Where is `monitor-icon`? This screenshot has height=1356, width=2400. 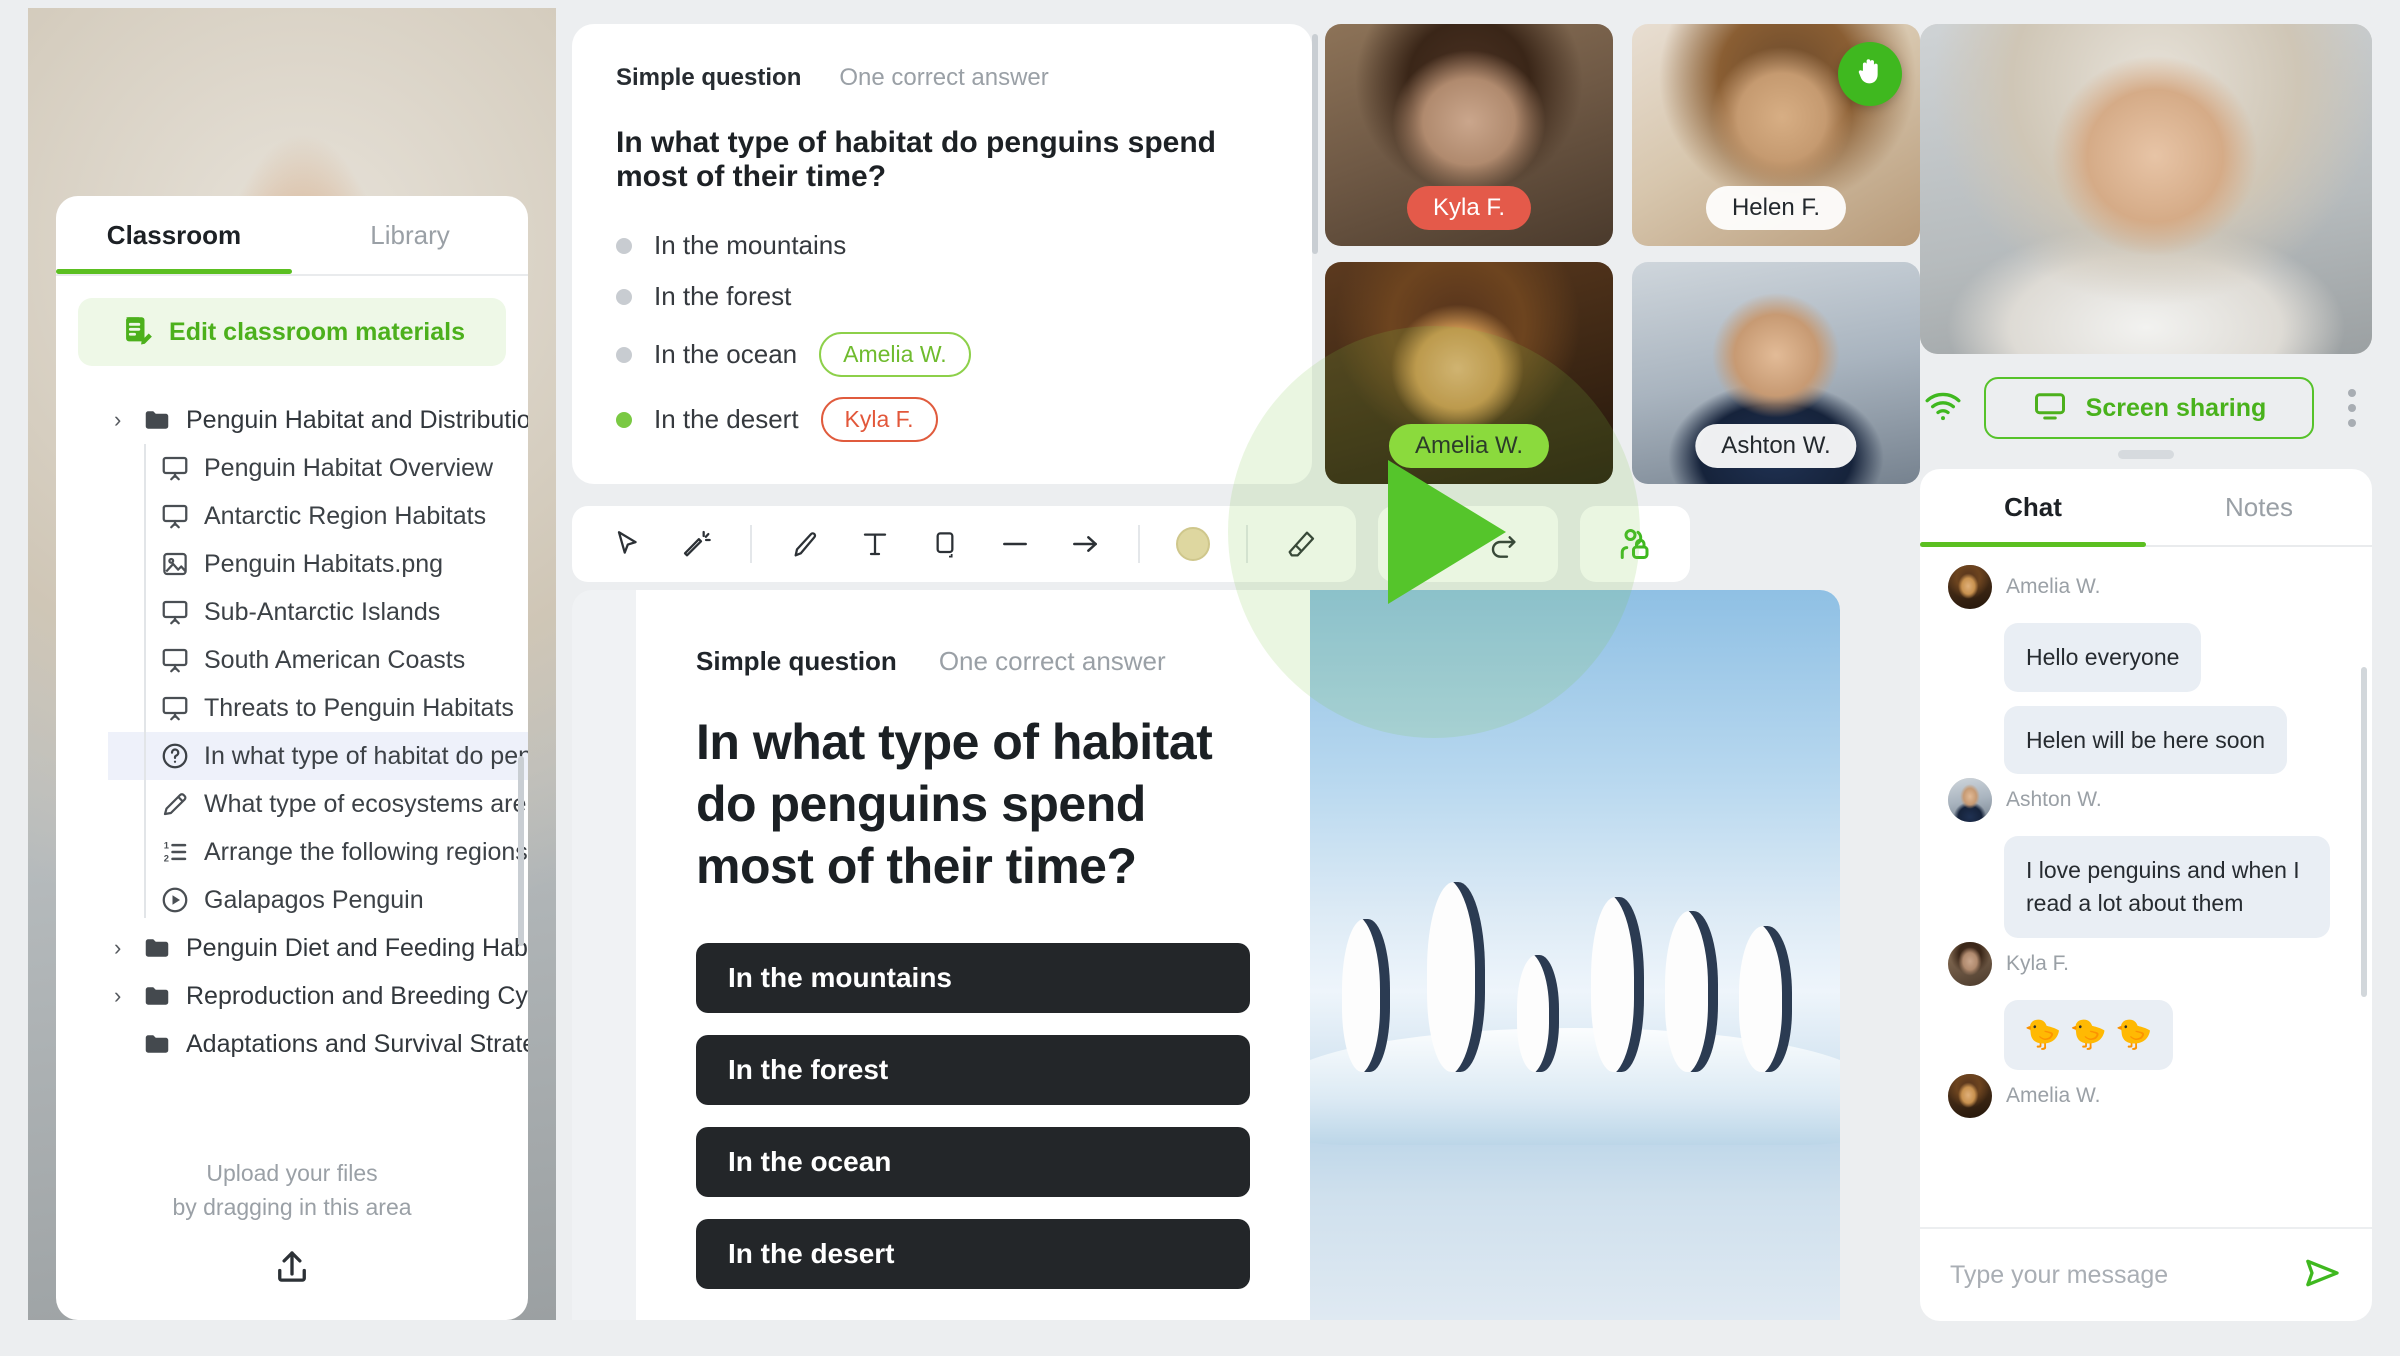
monitor-icon is located at coordinates (2050, 408).